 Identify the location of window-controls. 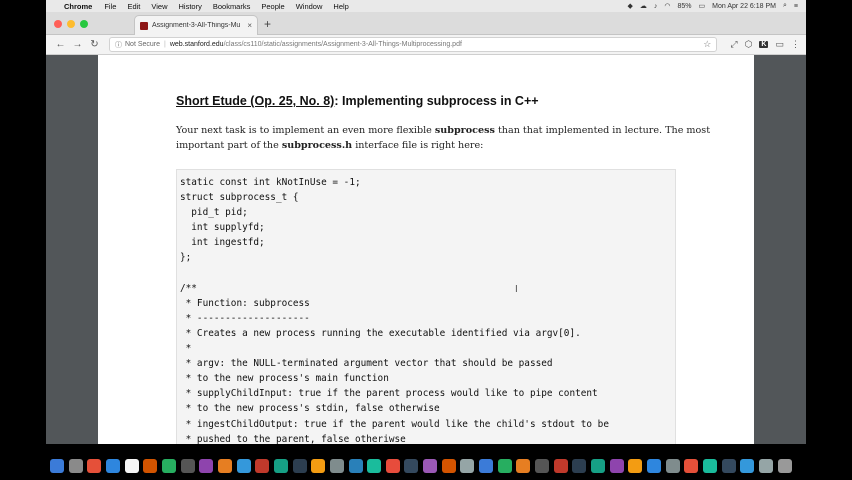
(71, 24).